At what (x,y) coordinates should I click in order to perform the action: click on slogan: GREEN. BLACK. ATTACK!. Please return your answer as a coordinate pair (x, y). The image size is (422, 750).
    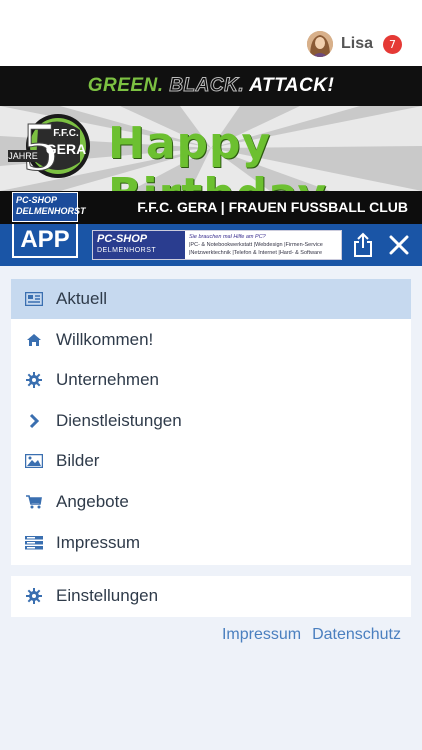
    Looking at the image, I should click on (211, 86).